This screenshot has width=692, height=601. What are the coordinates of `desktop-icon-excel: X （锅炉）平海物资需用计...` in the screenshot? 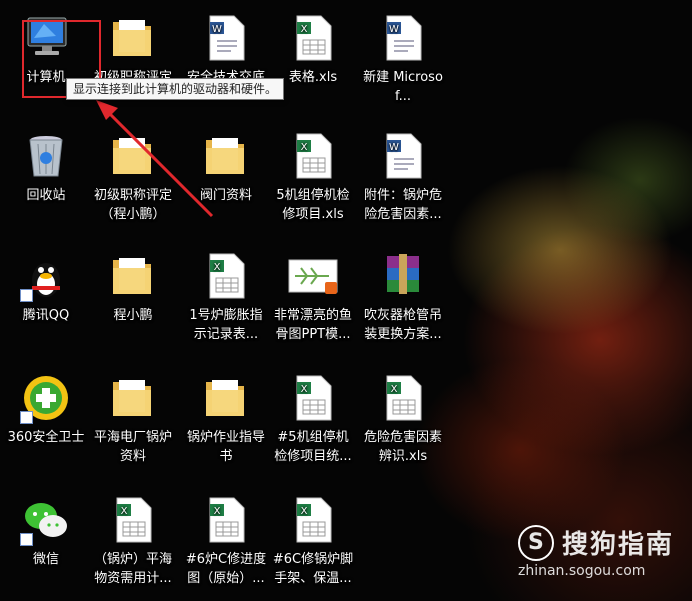 It's located at (133, 541).